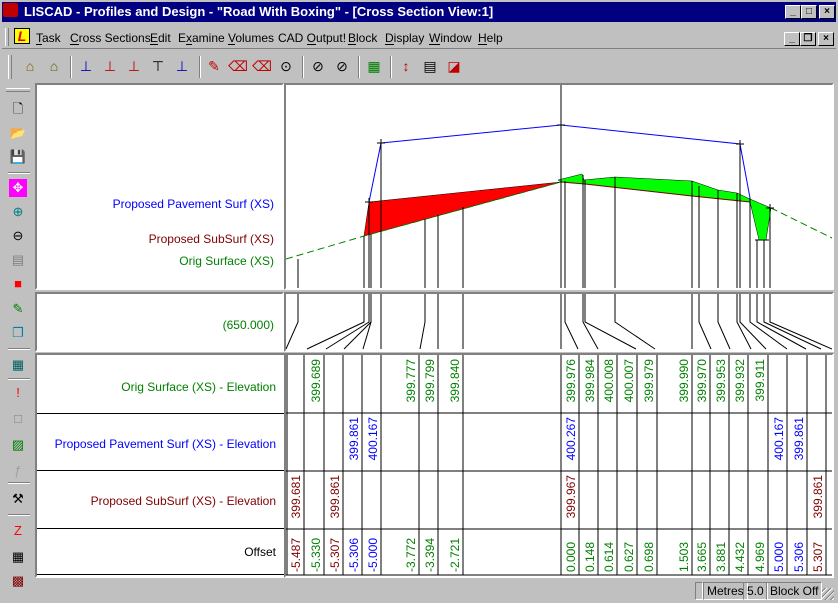 This screenshot has height=603, width=838. Describe the element at coordinates (649, 381) in the screenshot. I see `cell-orig-elevation: 399.979` at that location.